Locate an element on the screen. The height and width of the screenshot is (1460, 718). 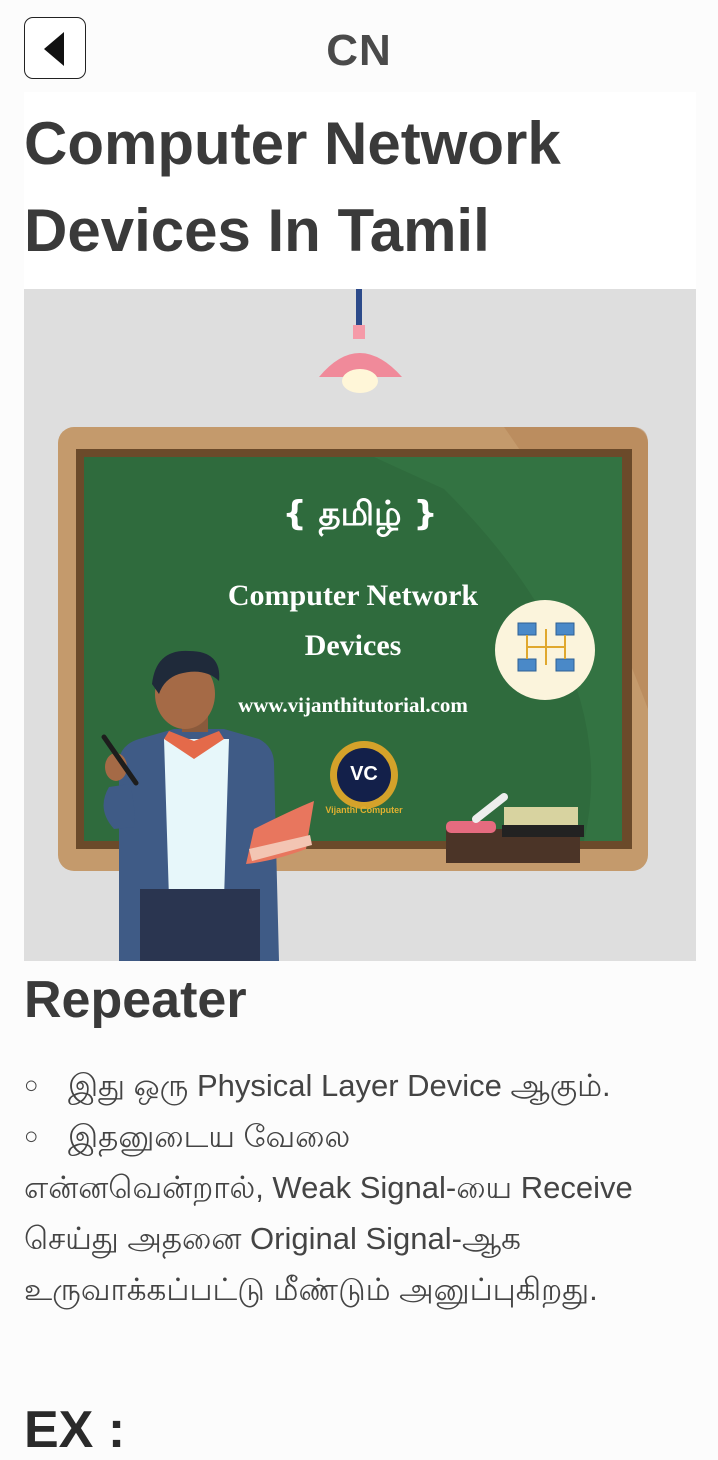
page-title: Computer Network Devices In Tamil is located at coordinates (292, 187).